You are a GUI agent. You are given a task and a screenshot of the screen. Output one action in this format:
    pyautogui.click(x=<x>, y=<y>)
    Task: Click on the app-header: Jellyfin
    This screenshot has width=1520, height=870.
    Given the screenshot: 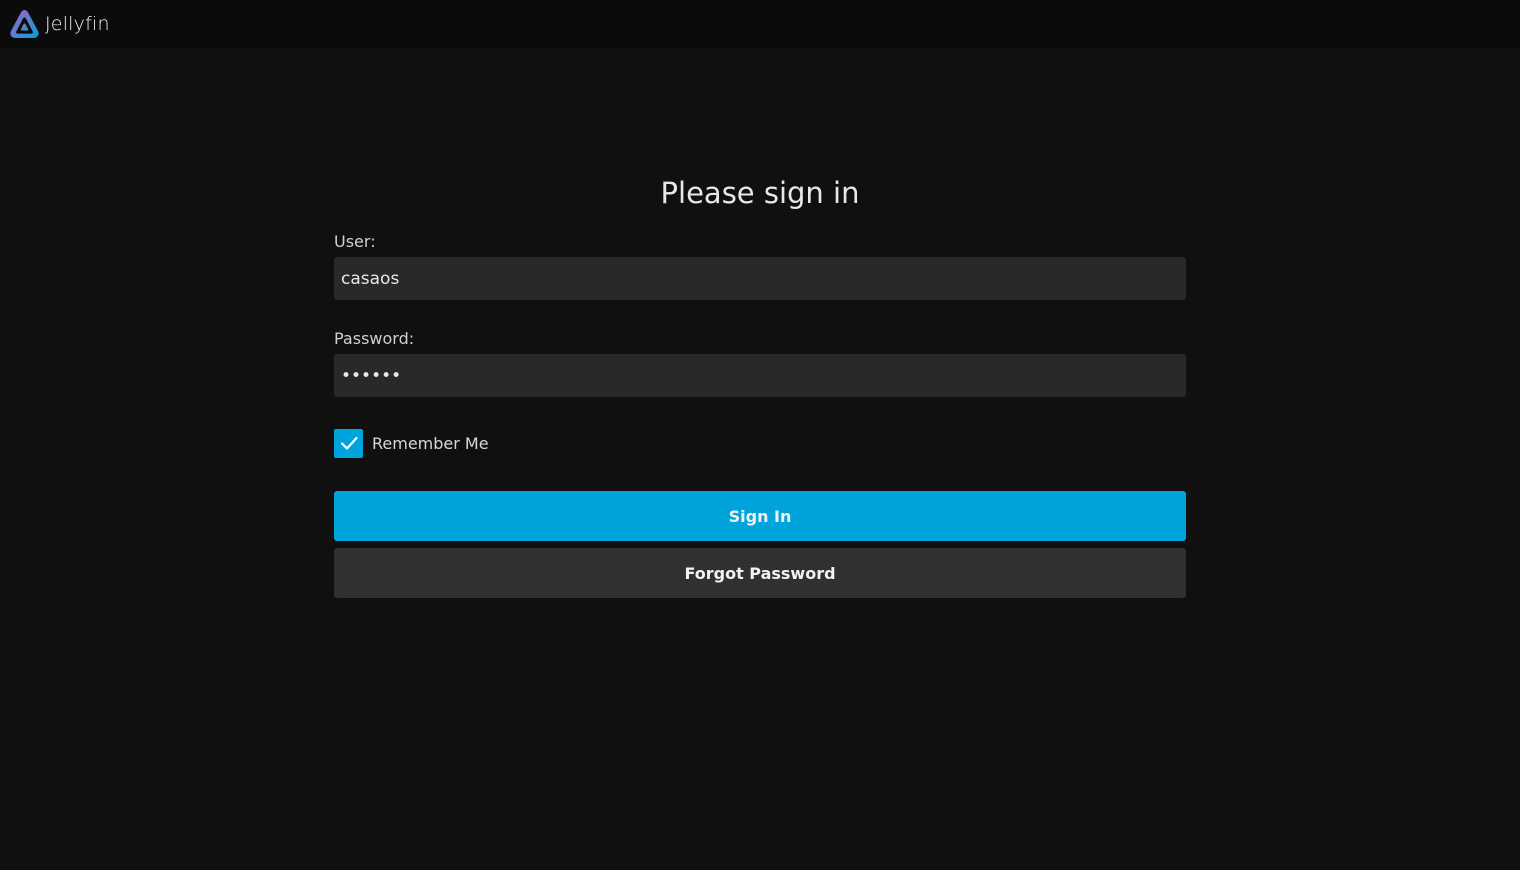 What is the action you would take?
    pyautogui.click(x=760, y=24)
    